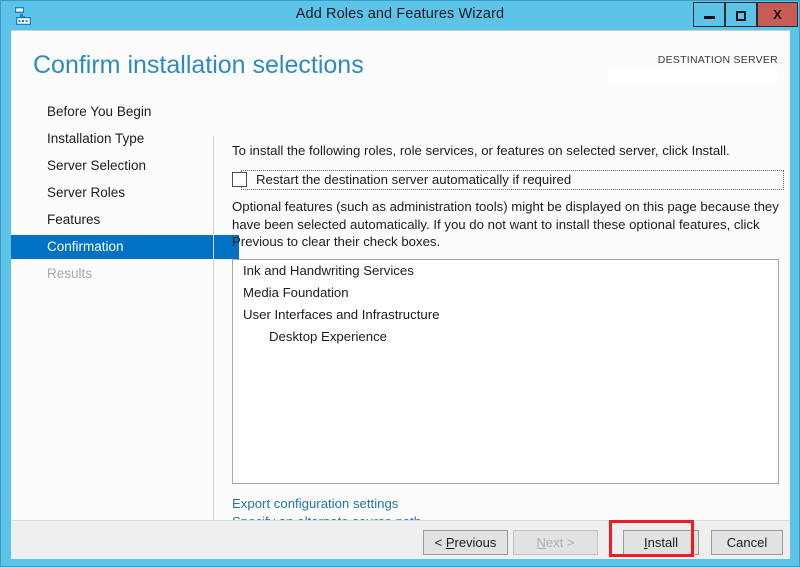  Describe the element at coordinates (693, 68) in the screenshot. I see `destination-server-block: DESTINATION SERVER` at that location.